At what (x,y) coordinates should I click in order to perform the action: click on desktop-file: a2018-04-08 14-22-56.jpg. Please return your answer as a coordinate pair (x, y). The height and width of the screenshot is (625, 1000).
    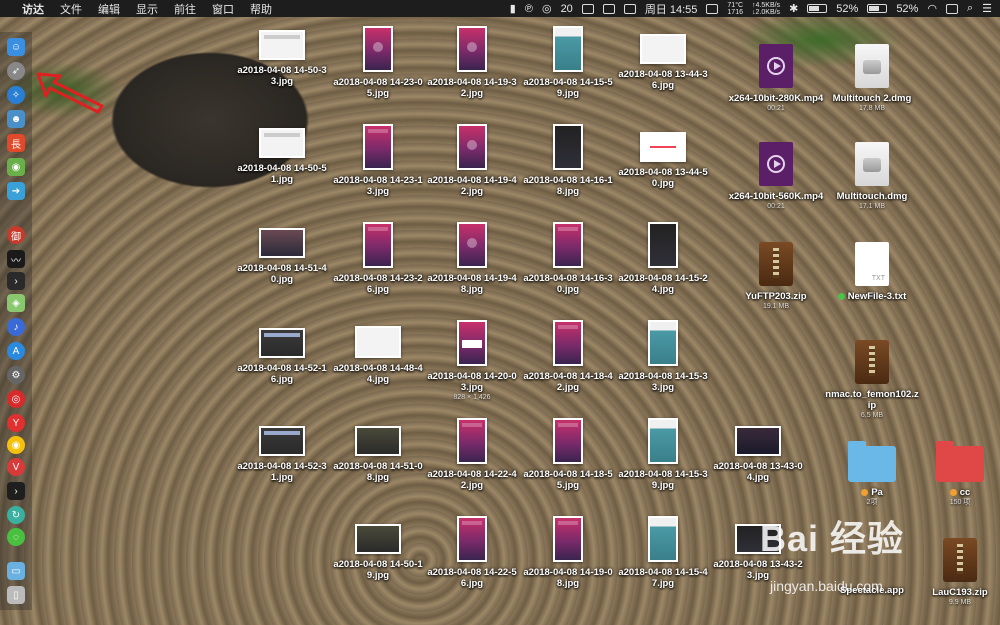
    Looking at the image, I should click on (472, 552).